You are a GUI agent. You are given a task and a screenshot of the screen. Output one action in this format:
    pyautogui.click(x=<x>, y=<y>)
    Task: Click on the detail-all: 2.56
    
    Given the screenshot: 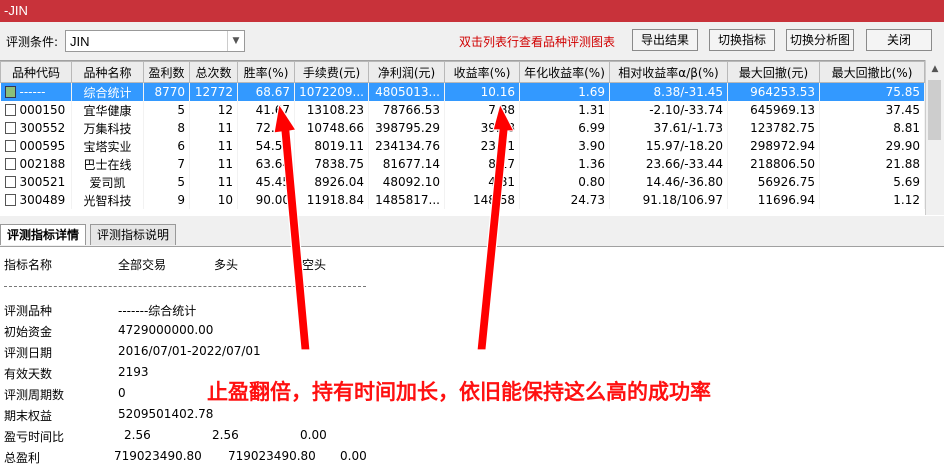 What is the action you would take?
    pyautogui.click(x=137, y=435)
    